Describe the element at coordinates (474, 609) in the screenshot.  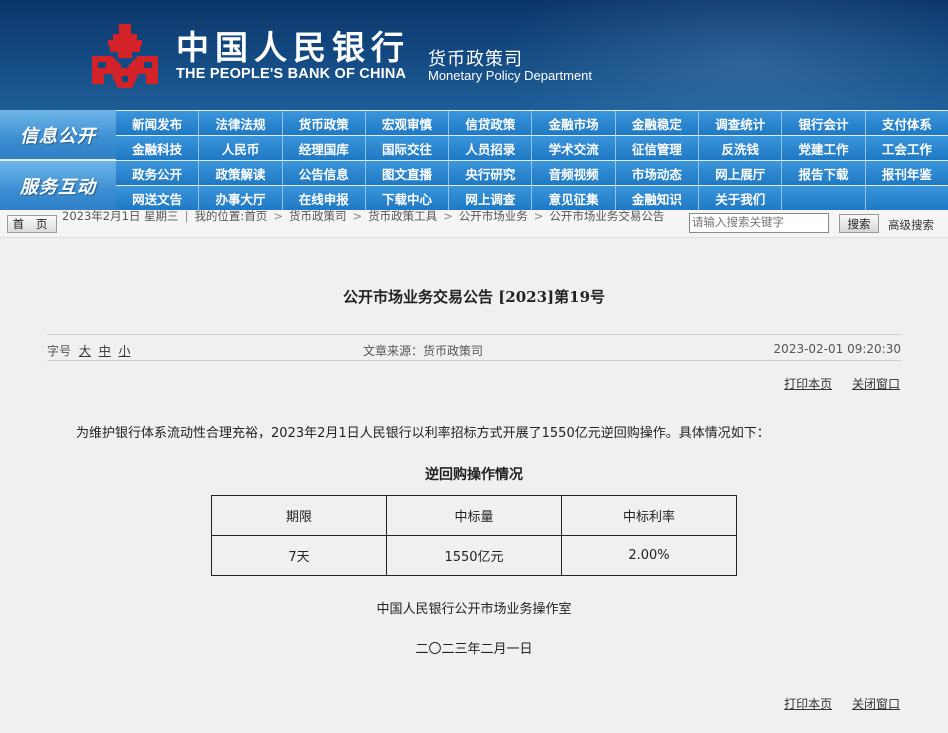
I see `signature-org: 中国人民银行公开市场业务操作室` at that location.